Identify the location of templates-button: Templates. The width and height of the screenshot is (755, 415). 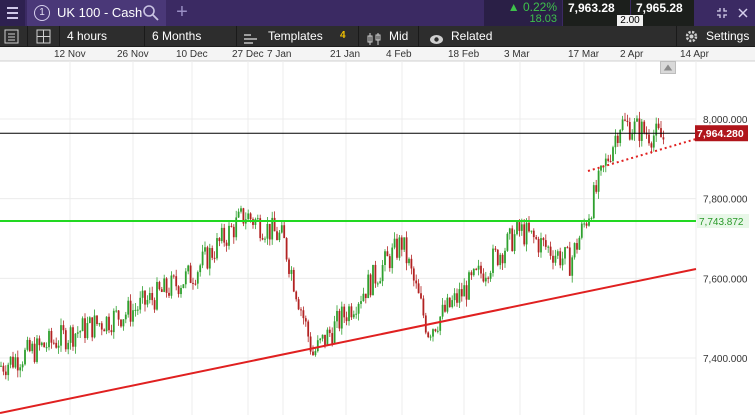
(295, 36).